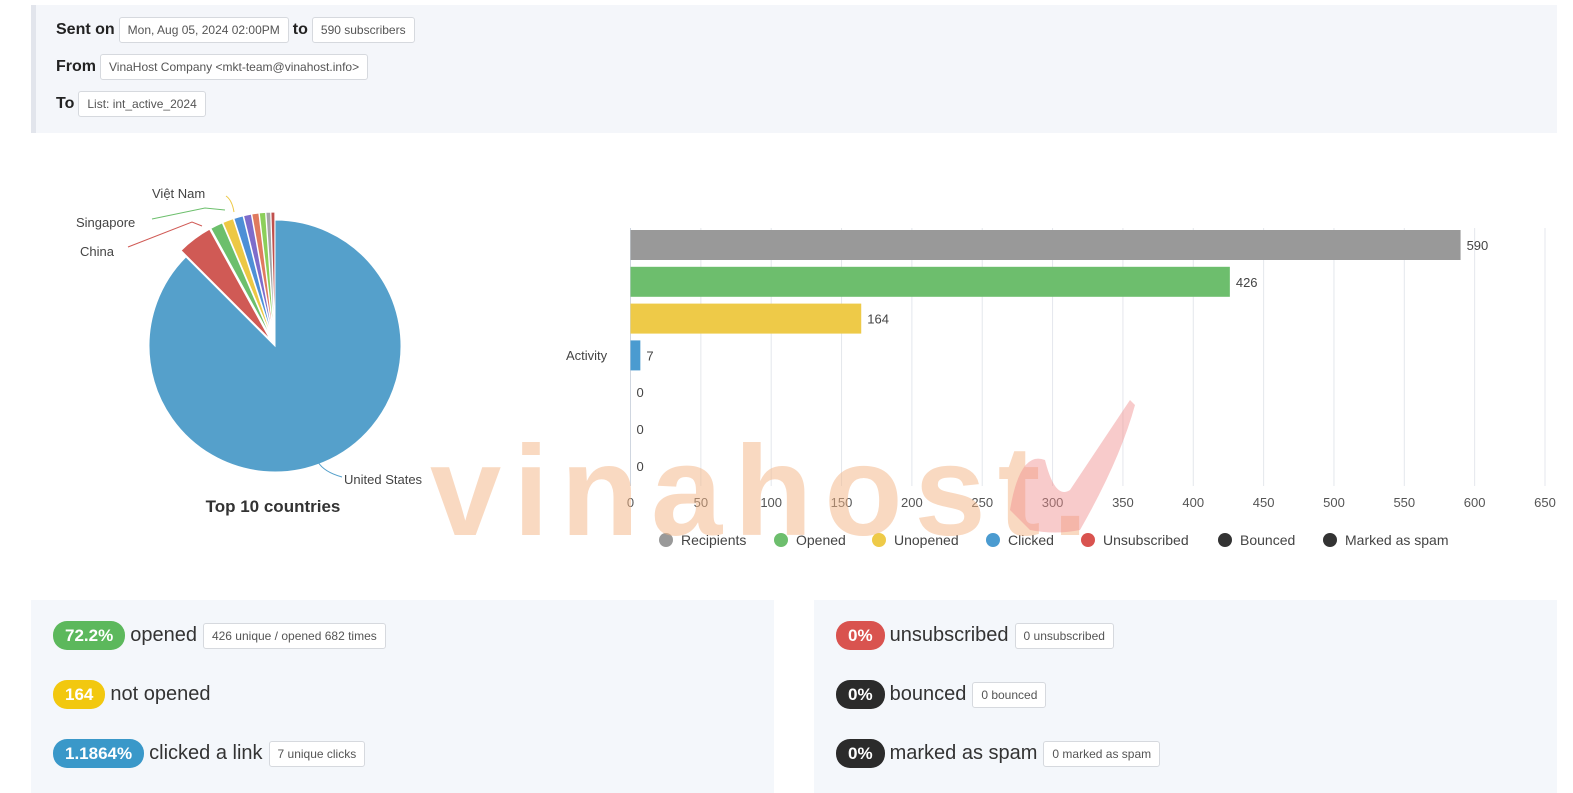 The image size is (1573, 793). I want to click on x-tick-650: 650, so click(1545, 502).